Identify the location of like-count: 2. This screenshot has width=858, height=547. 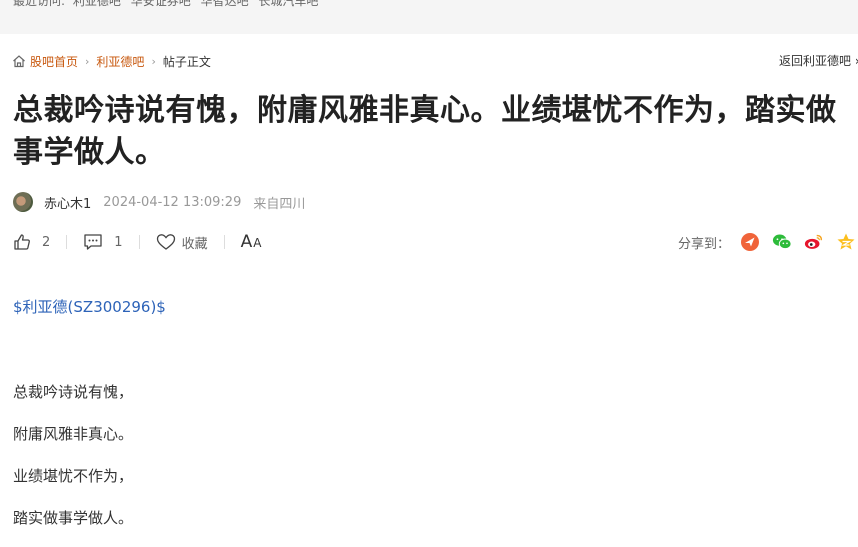
(46, 242).